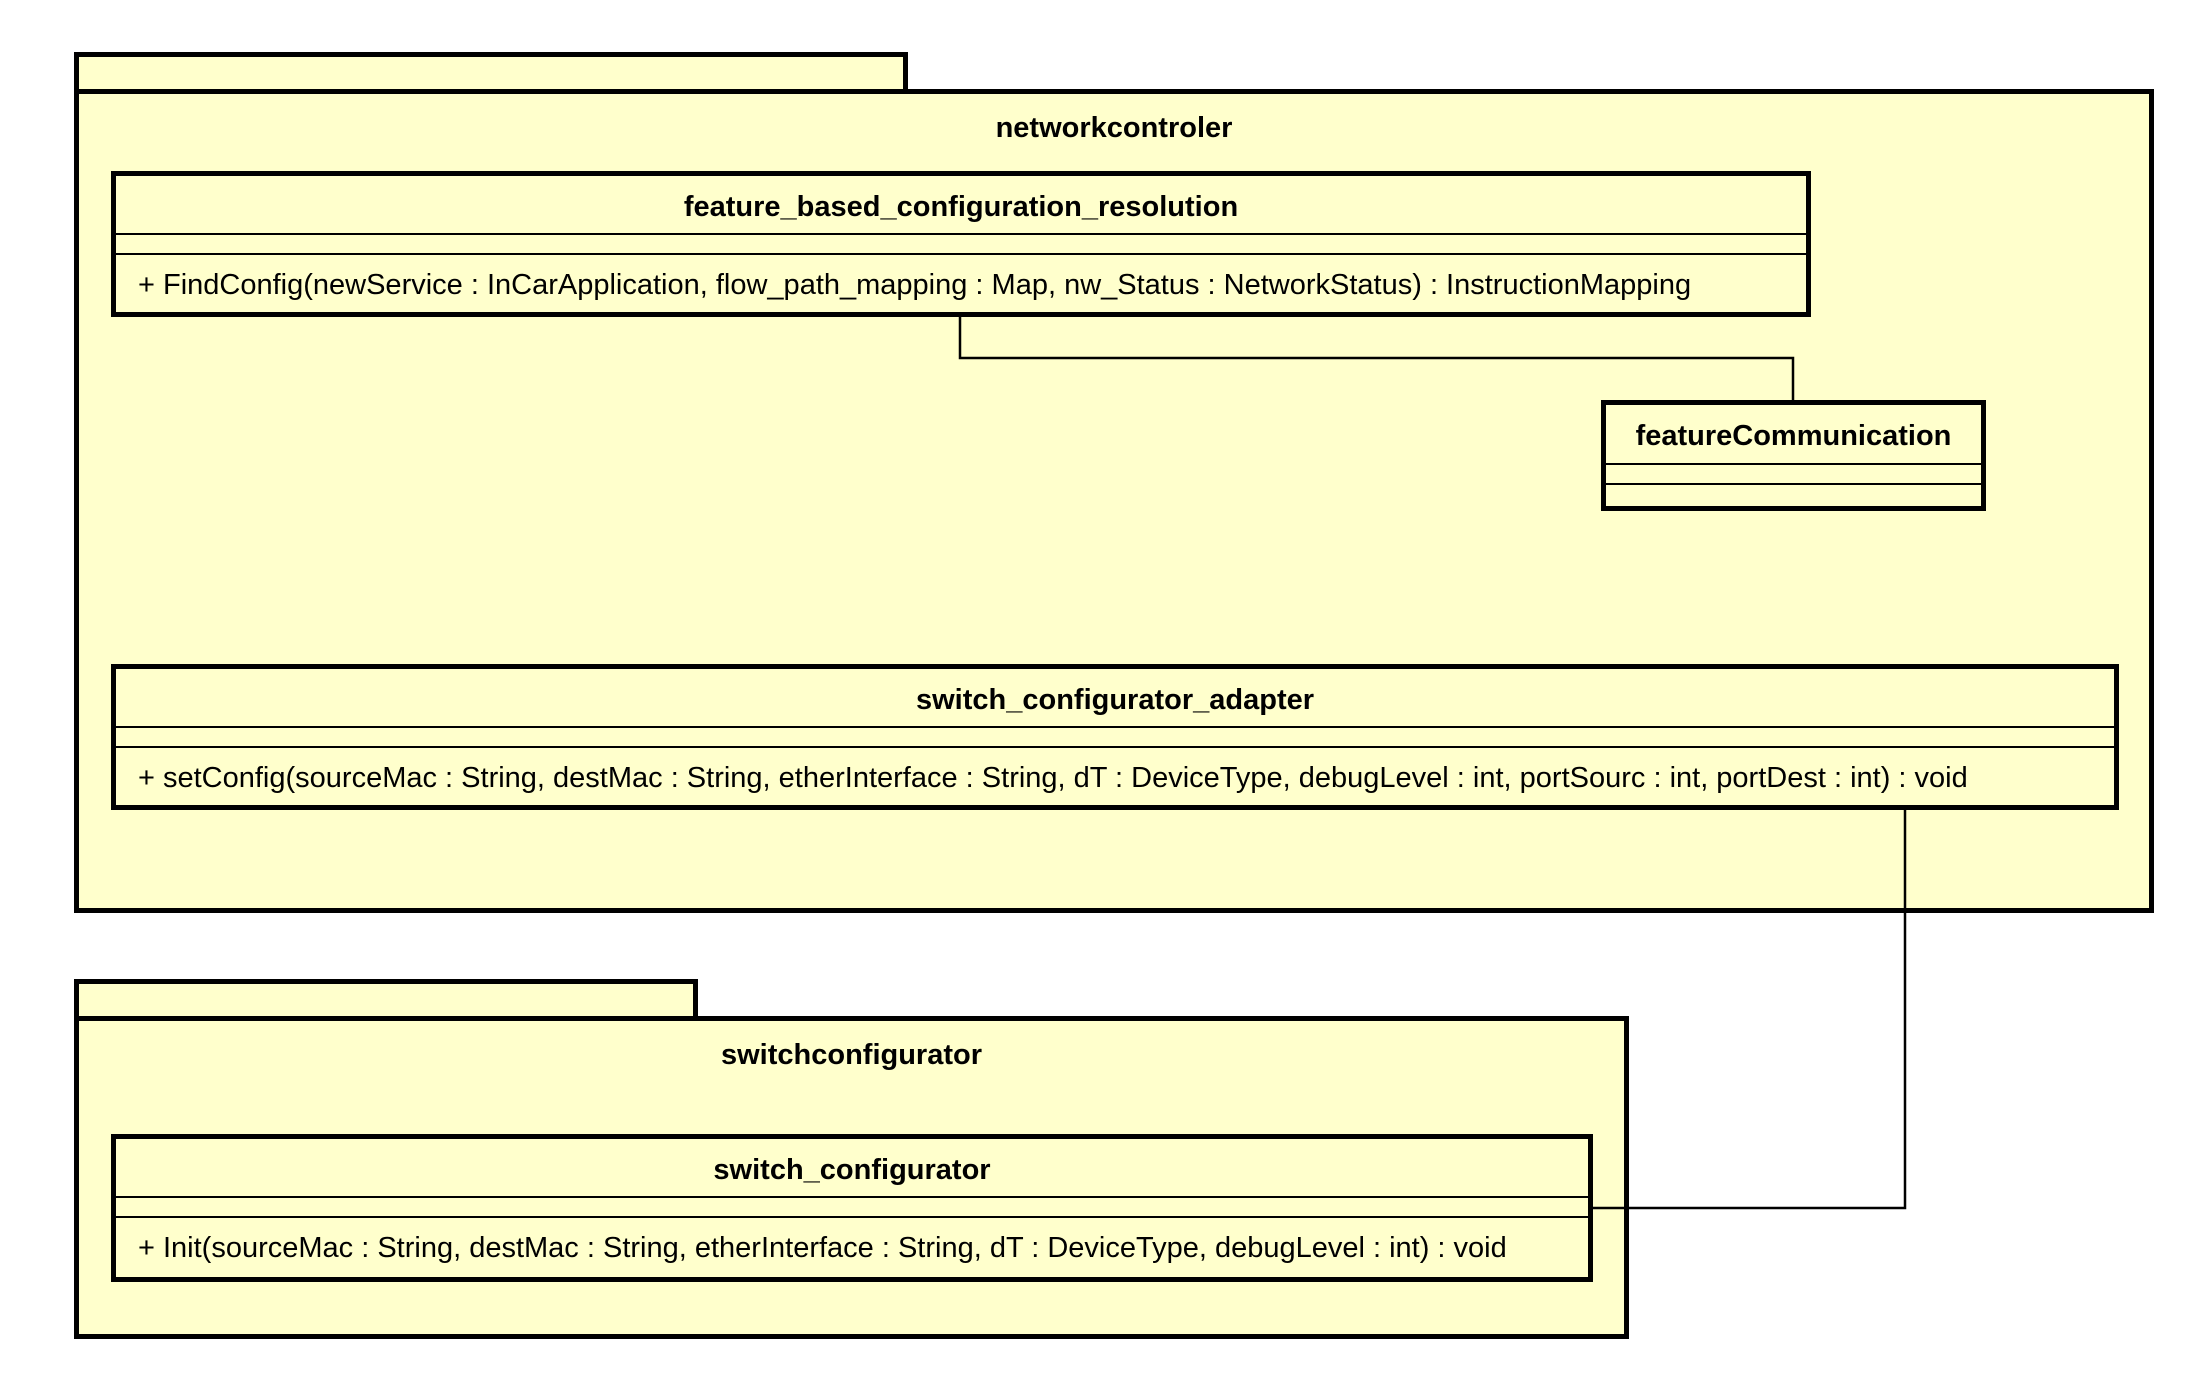  What do you see at coordinates (491, 73) in the screenshot?
I see `package-networkcontroler-tab` at bounding box center [491, 73].